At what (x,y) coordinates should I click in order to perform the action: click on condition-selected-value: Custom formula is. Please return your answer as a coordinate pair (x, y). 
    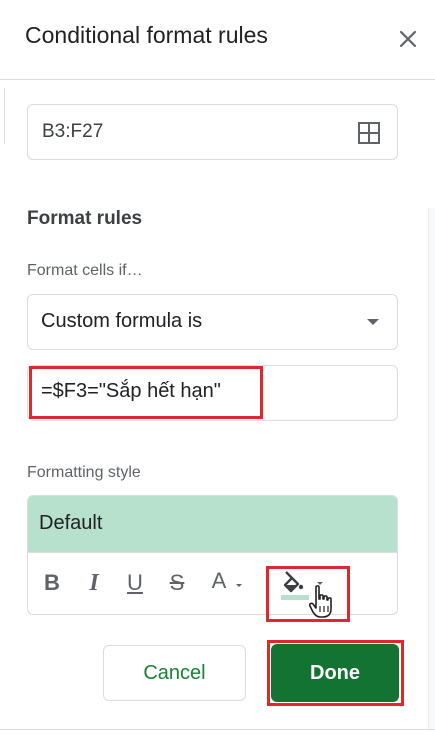
    Looking at the image, I should click on (122, 321).